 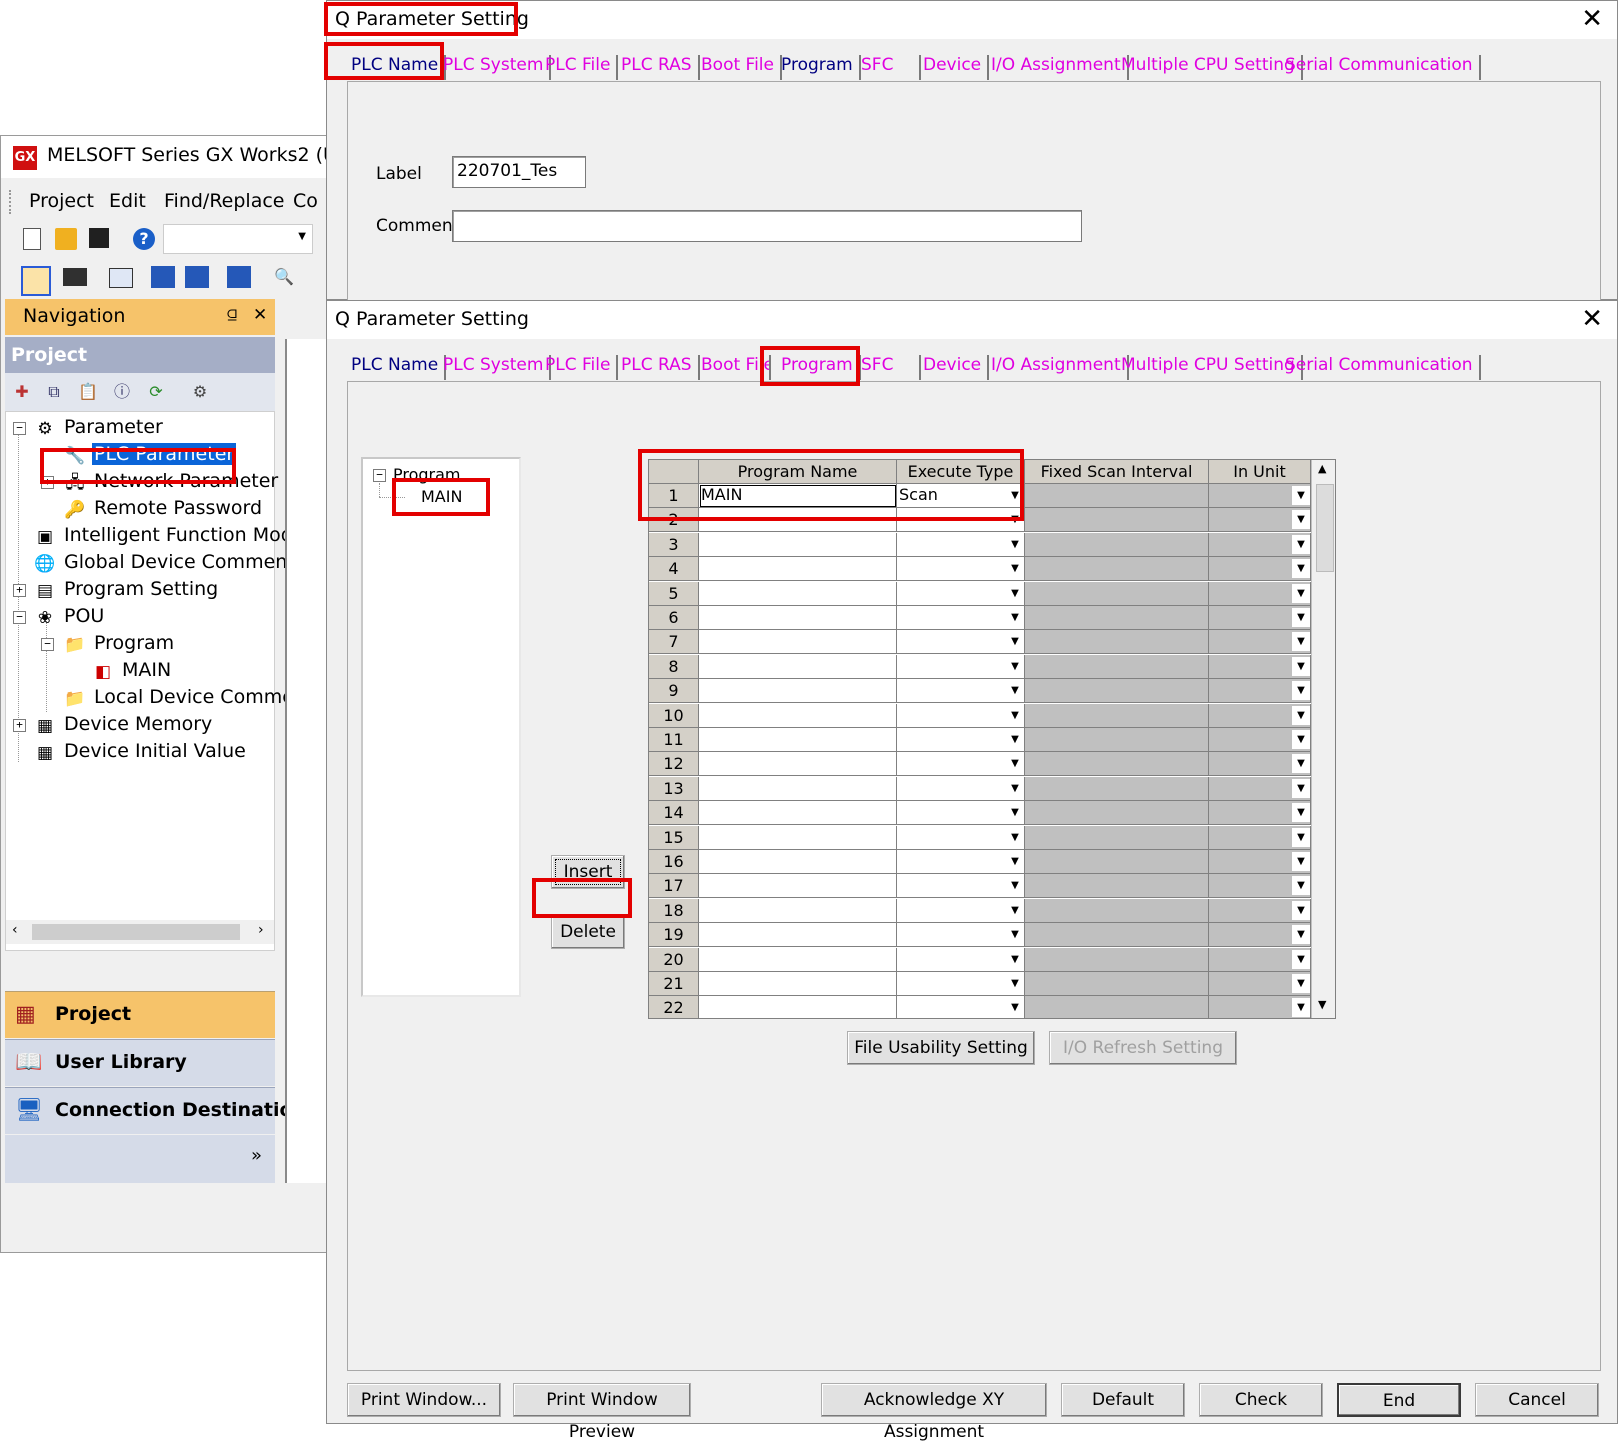 What do you see at coordinates (1323, 739) in the screenshot?
I see `grid-vertical-scrollbar: ▲ ▼` at bounding box center [1323, 739].